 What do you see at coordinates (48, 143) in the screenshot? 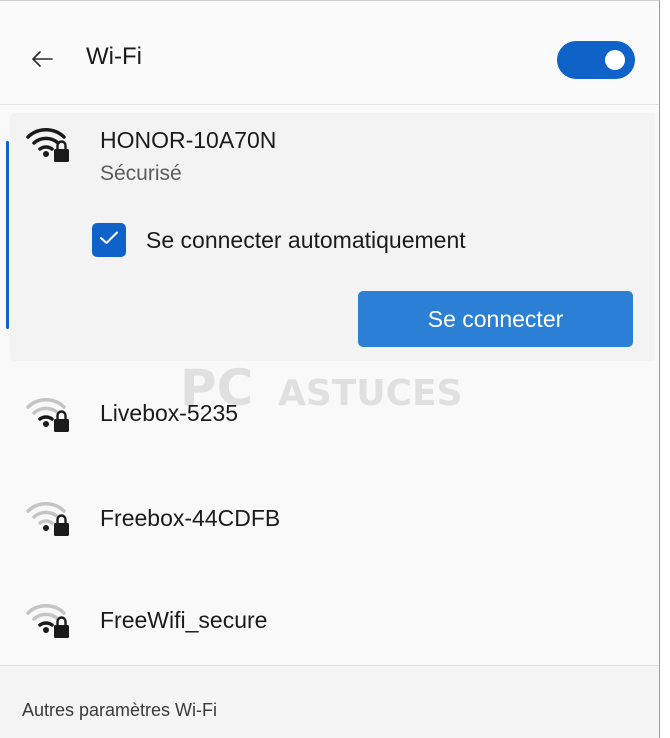
I see `wifi-full-locked-icon` at bounding box center [48, 143].